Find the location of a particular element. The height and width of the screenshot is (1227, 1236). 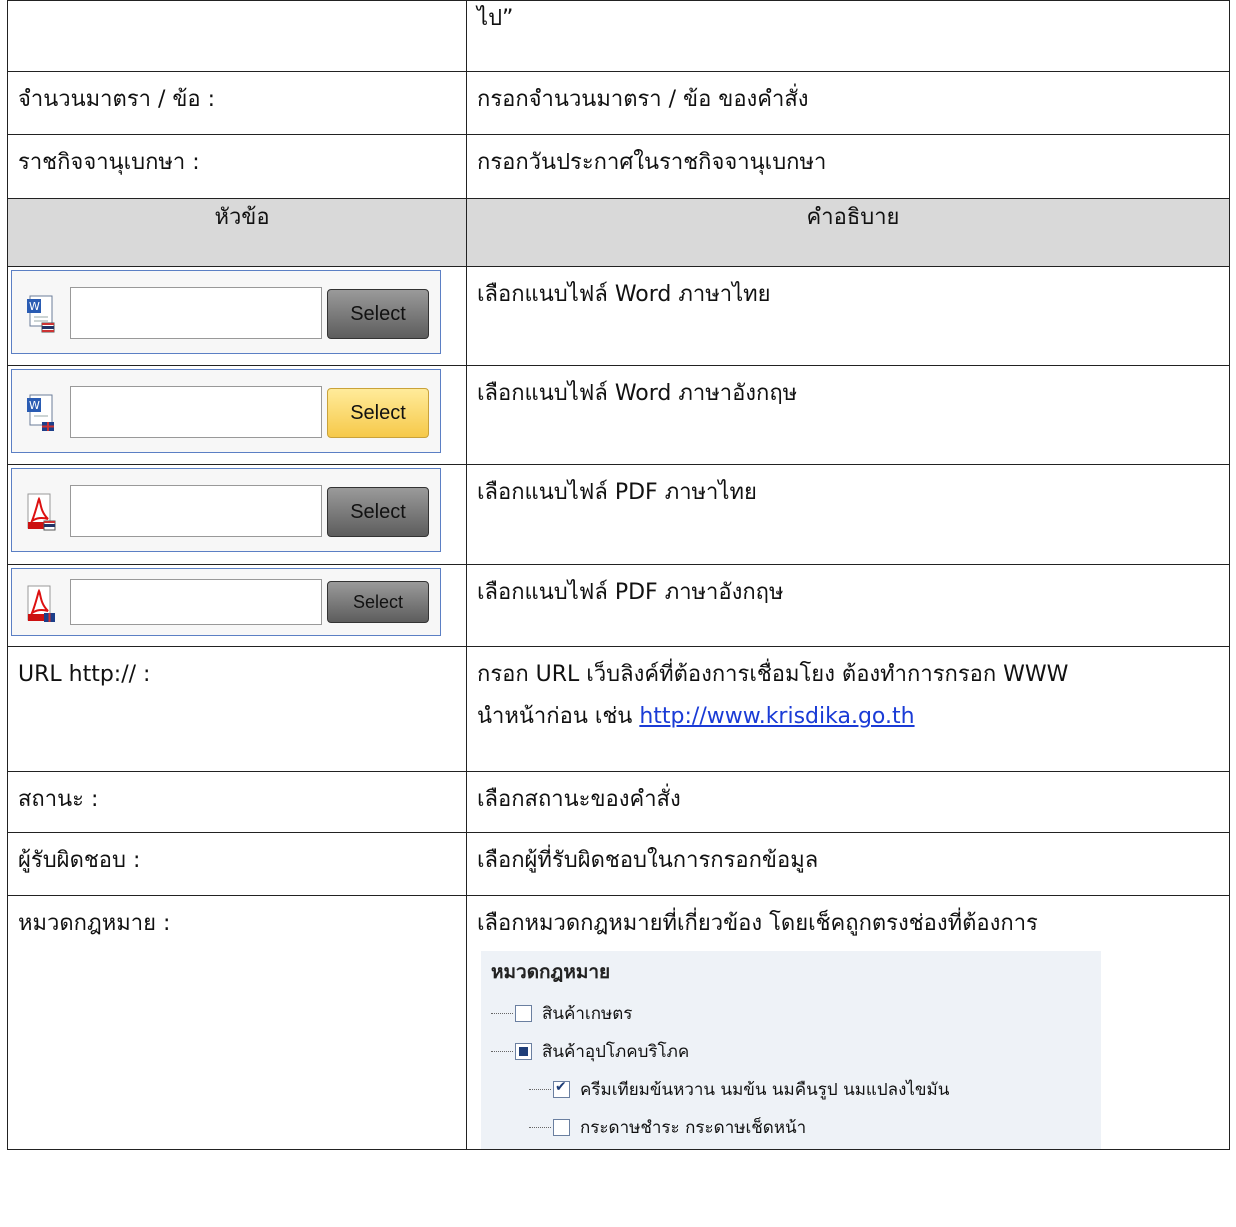

header-description: คำอธิบาย is located at coordinates (848, 232).